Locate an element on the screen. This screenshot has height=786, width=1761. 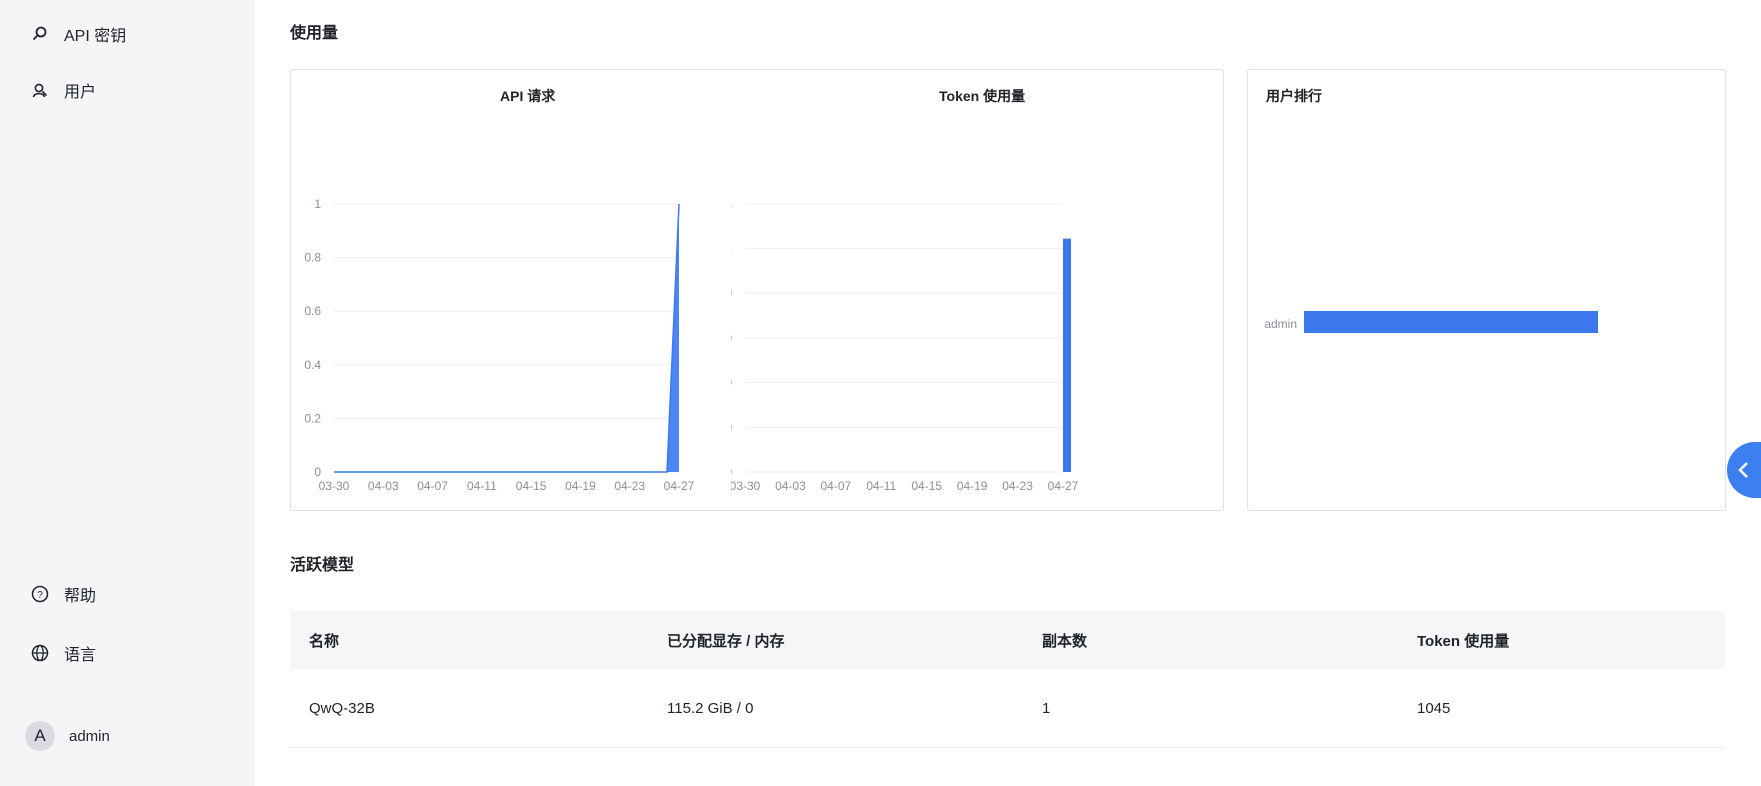
y-tick-label: 600 is located at coordinates (731, 338).